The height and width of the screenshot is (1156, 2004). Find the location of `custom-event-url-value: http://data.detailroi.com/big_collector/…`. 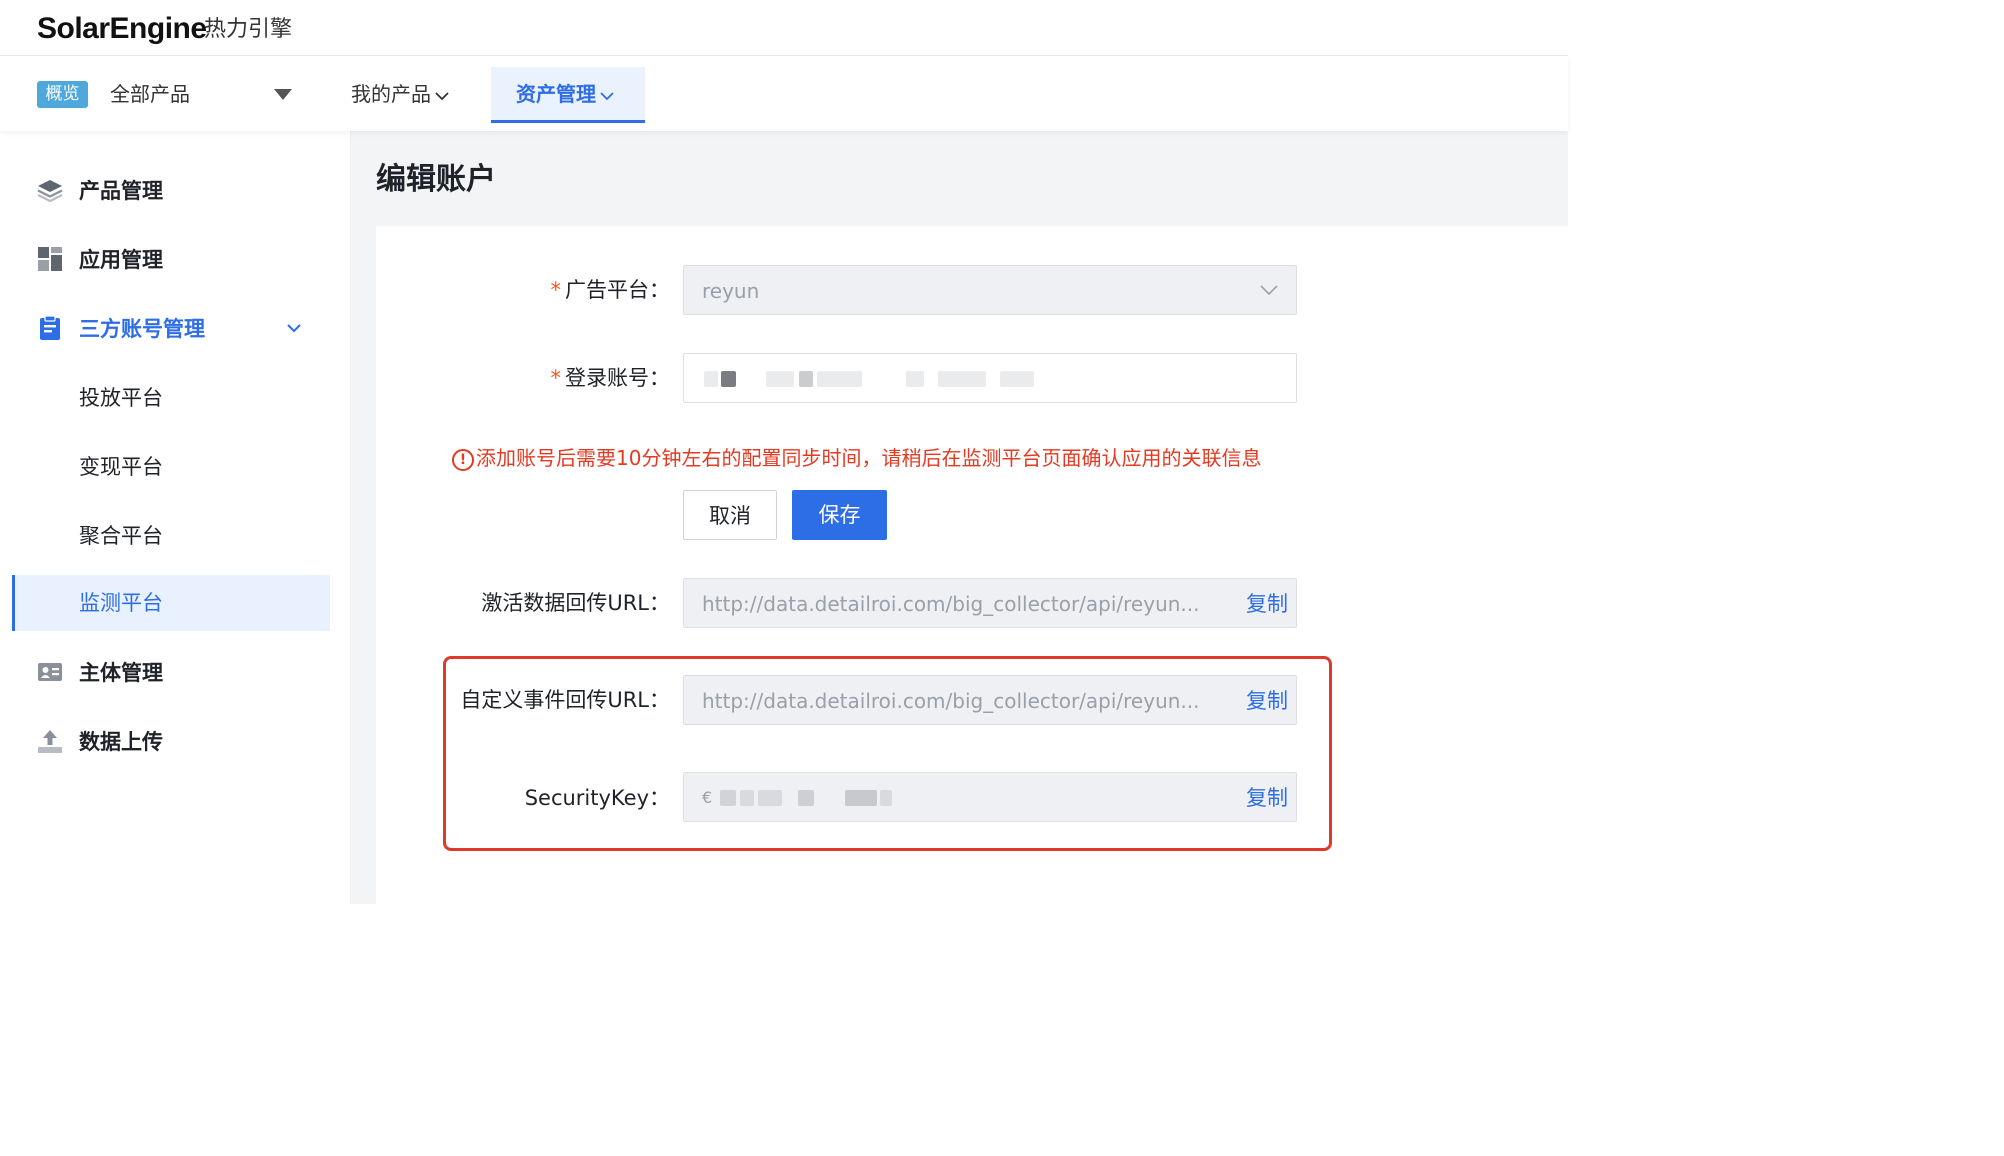

custom-event-url-value: http://data.detailroi.com/big_collector/… is located at coordinates (951, 701).